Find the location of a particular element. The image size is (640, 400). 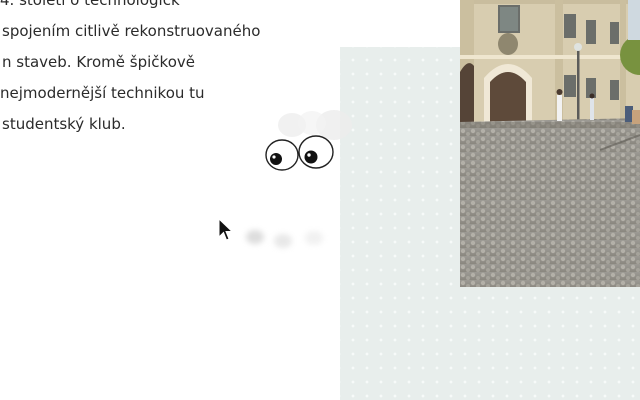

article-line: studentský klub. is located at coordinates (64, 124).